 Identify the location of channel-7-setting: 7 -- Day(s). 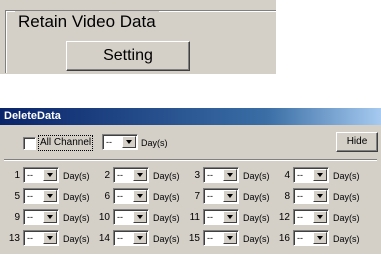
(225, 197).